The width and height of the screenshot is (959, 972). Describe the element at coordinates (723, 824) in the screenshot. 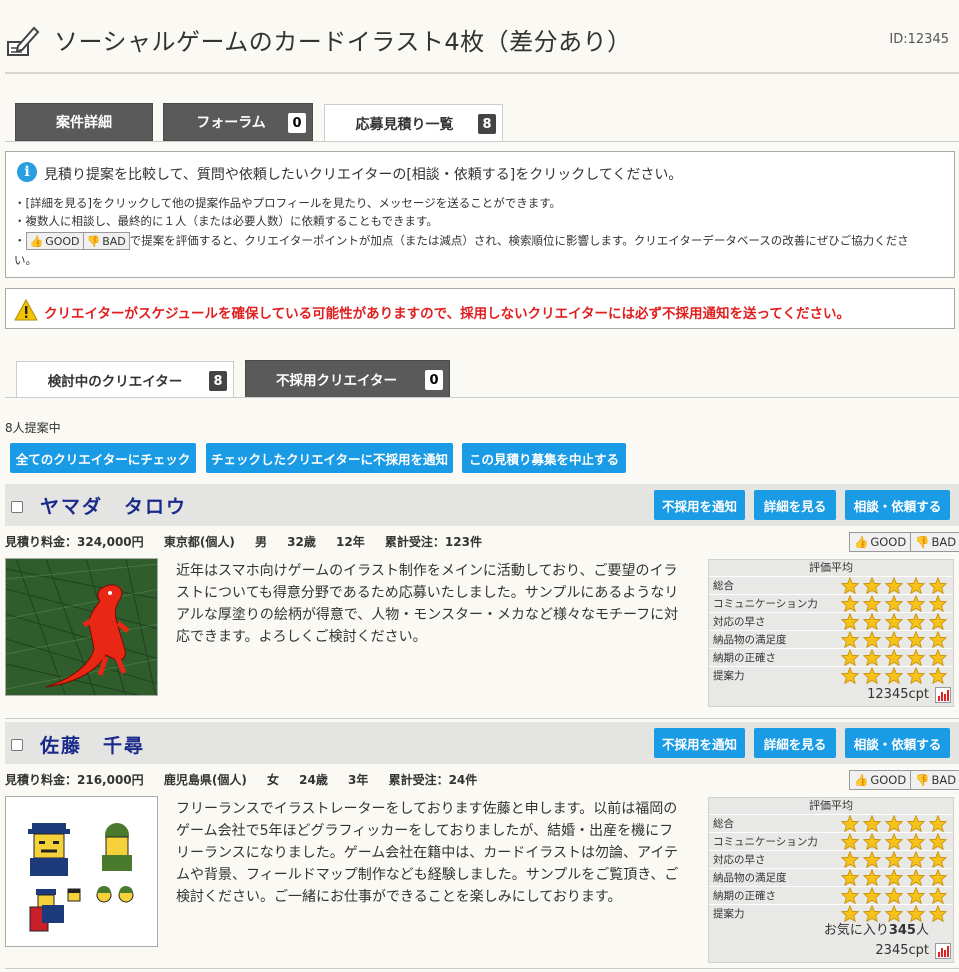

I see `rating-label: 総合` at that location.